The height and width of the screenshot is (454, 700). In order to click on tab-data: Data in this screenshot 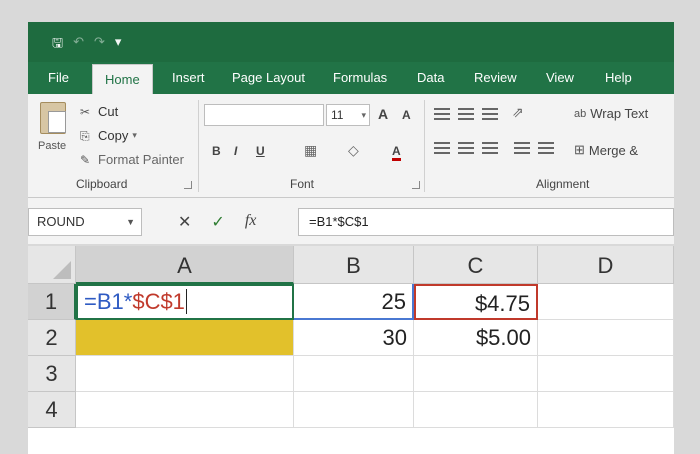, I will do `click(430, 78)`.